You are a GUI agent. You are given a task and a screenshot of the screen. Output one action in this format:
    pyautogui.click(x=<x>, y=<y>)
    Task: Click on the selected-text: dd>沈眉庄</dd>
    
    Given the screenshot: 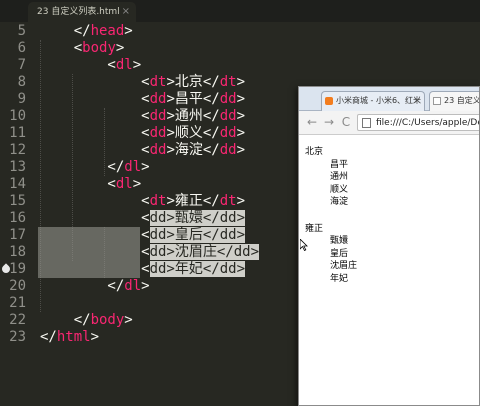 What is the action you would take?
    pyautogui.click(x=204, y=252)
    